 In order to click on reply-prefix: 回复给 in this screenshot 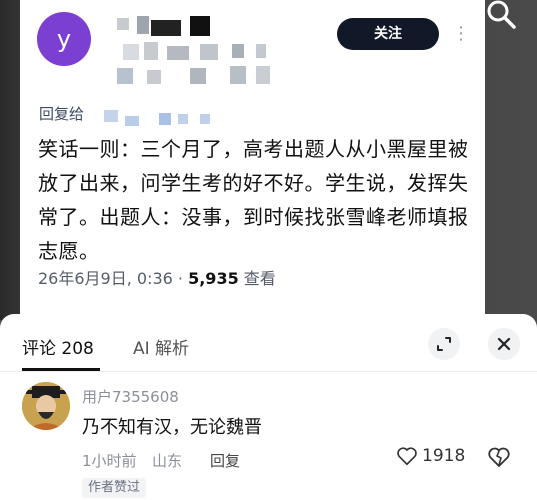, I will do `click(62, 114)`.